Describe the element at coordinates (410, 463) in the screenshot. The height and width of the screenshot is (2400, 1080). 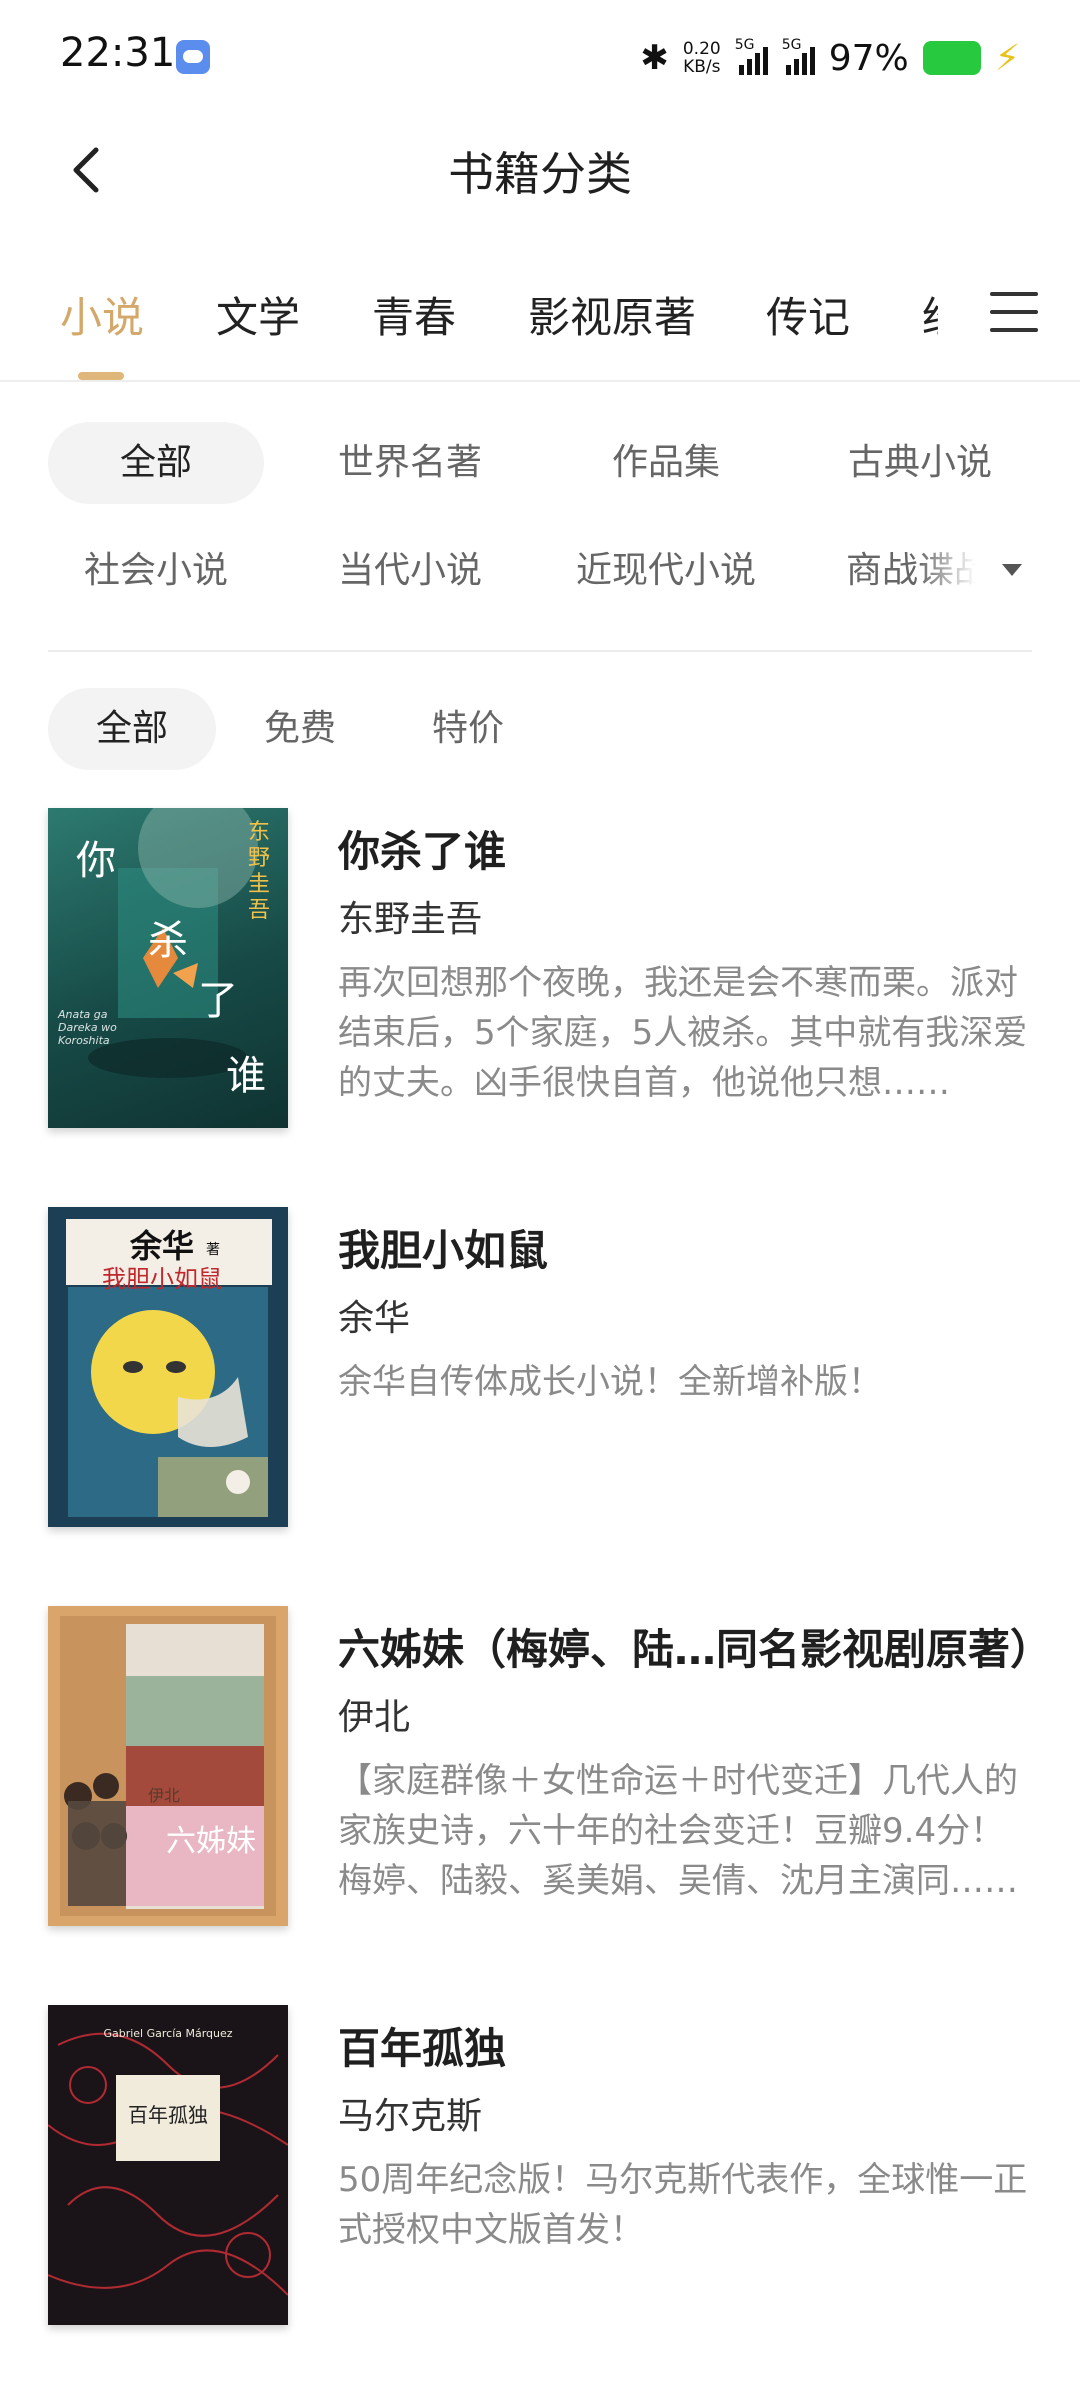
I see `subfilter-world-classics: 世界名著` at that location.